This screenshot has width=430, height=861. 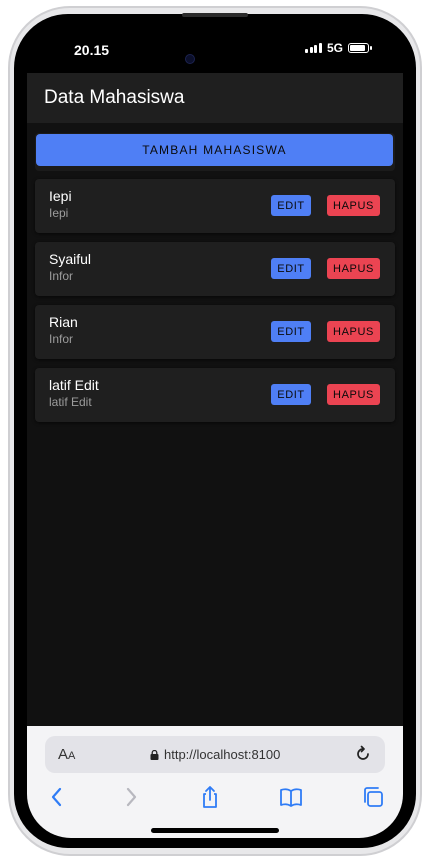 What do you see at coordinates (114, 97) in the screenshot?
I see `page-title: Data Mahasiswa` at bounding box center [114, 97].